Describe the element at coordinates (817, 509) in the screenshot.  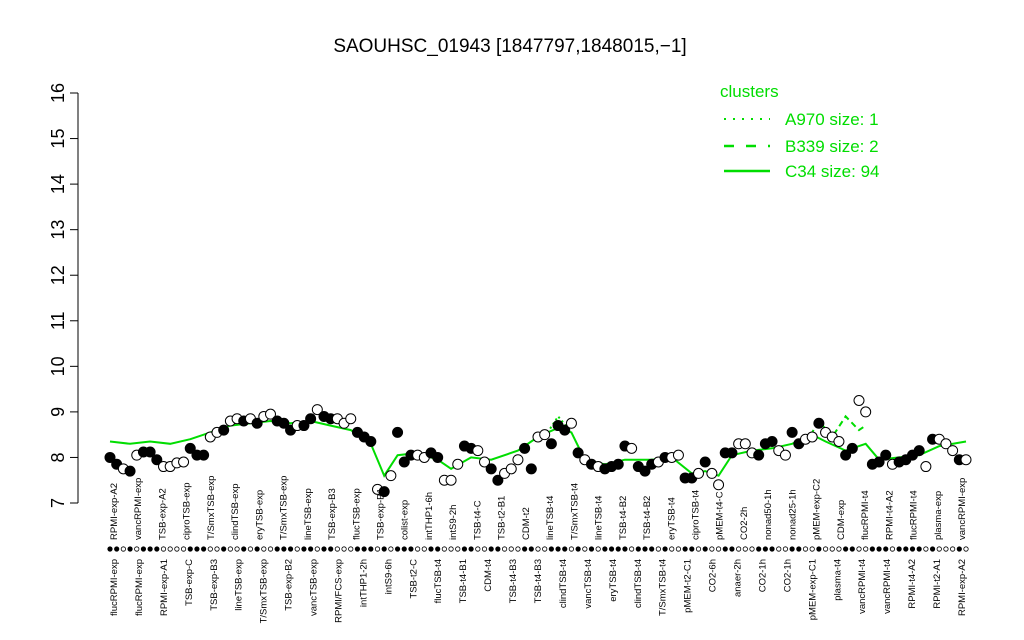
I see `sample-label: pMEM-exp-C2` at that location.